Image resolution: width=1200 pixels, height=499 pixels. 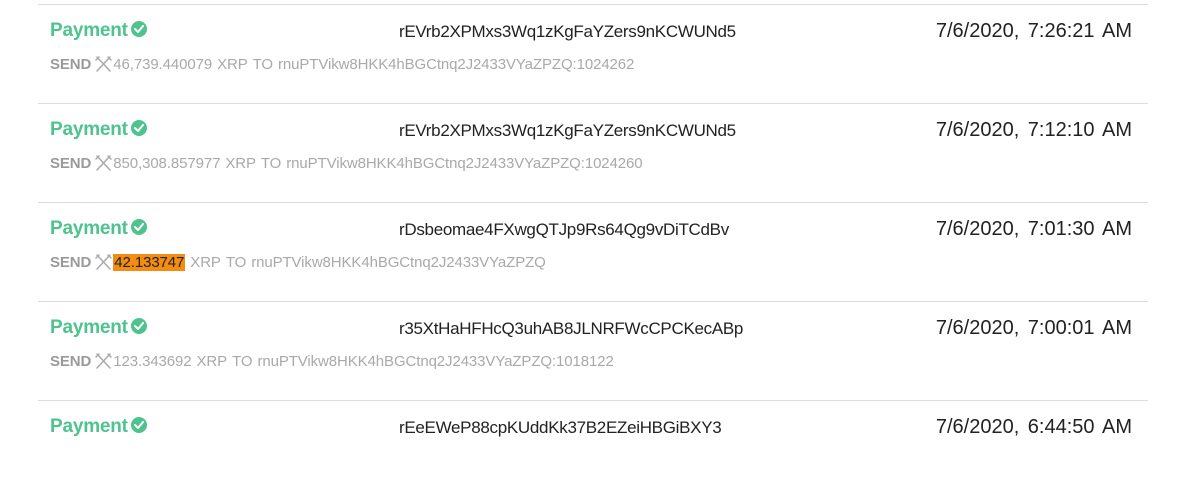 What do you see at coordinates (149, 262) in the screenshot?
I see `transaction-amount: 42.133747` at bounding box center [149, 262].